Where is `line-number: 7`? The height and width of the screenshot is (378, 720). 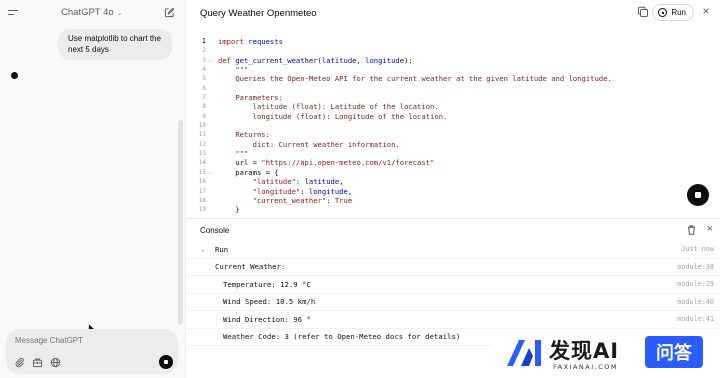 line-number: 7 is located at coordinates (204, 98).